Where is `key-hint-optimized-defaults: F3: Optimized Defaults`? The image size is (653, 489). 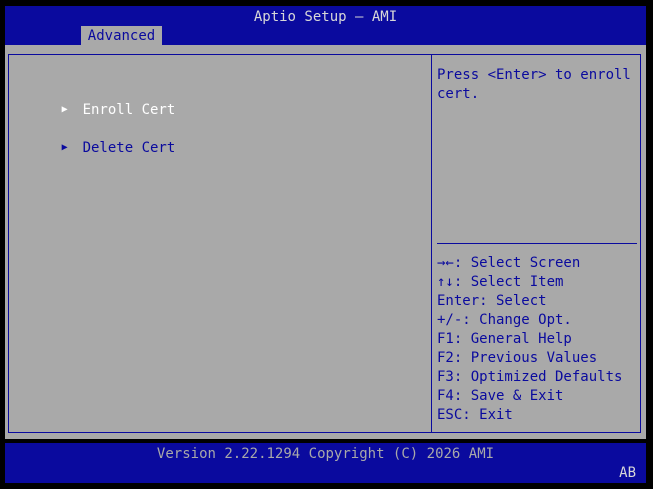 key-hint-optimized-defaults: F3: Optimized Defaults is located at coordinates (530, 377).